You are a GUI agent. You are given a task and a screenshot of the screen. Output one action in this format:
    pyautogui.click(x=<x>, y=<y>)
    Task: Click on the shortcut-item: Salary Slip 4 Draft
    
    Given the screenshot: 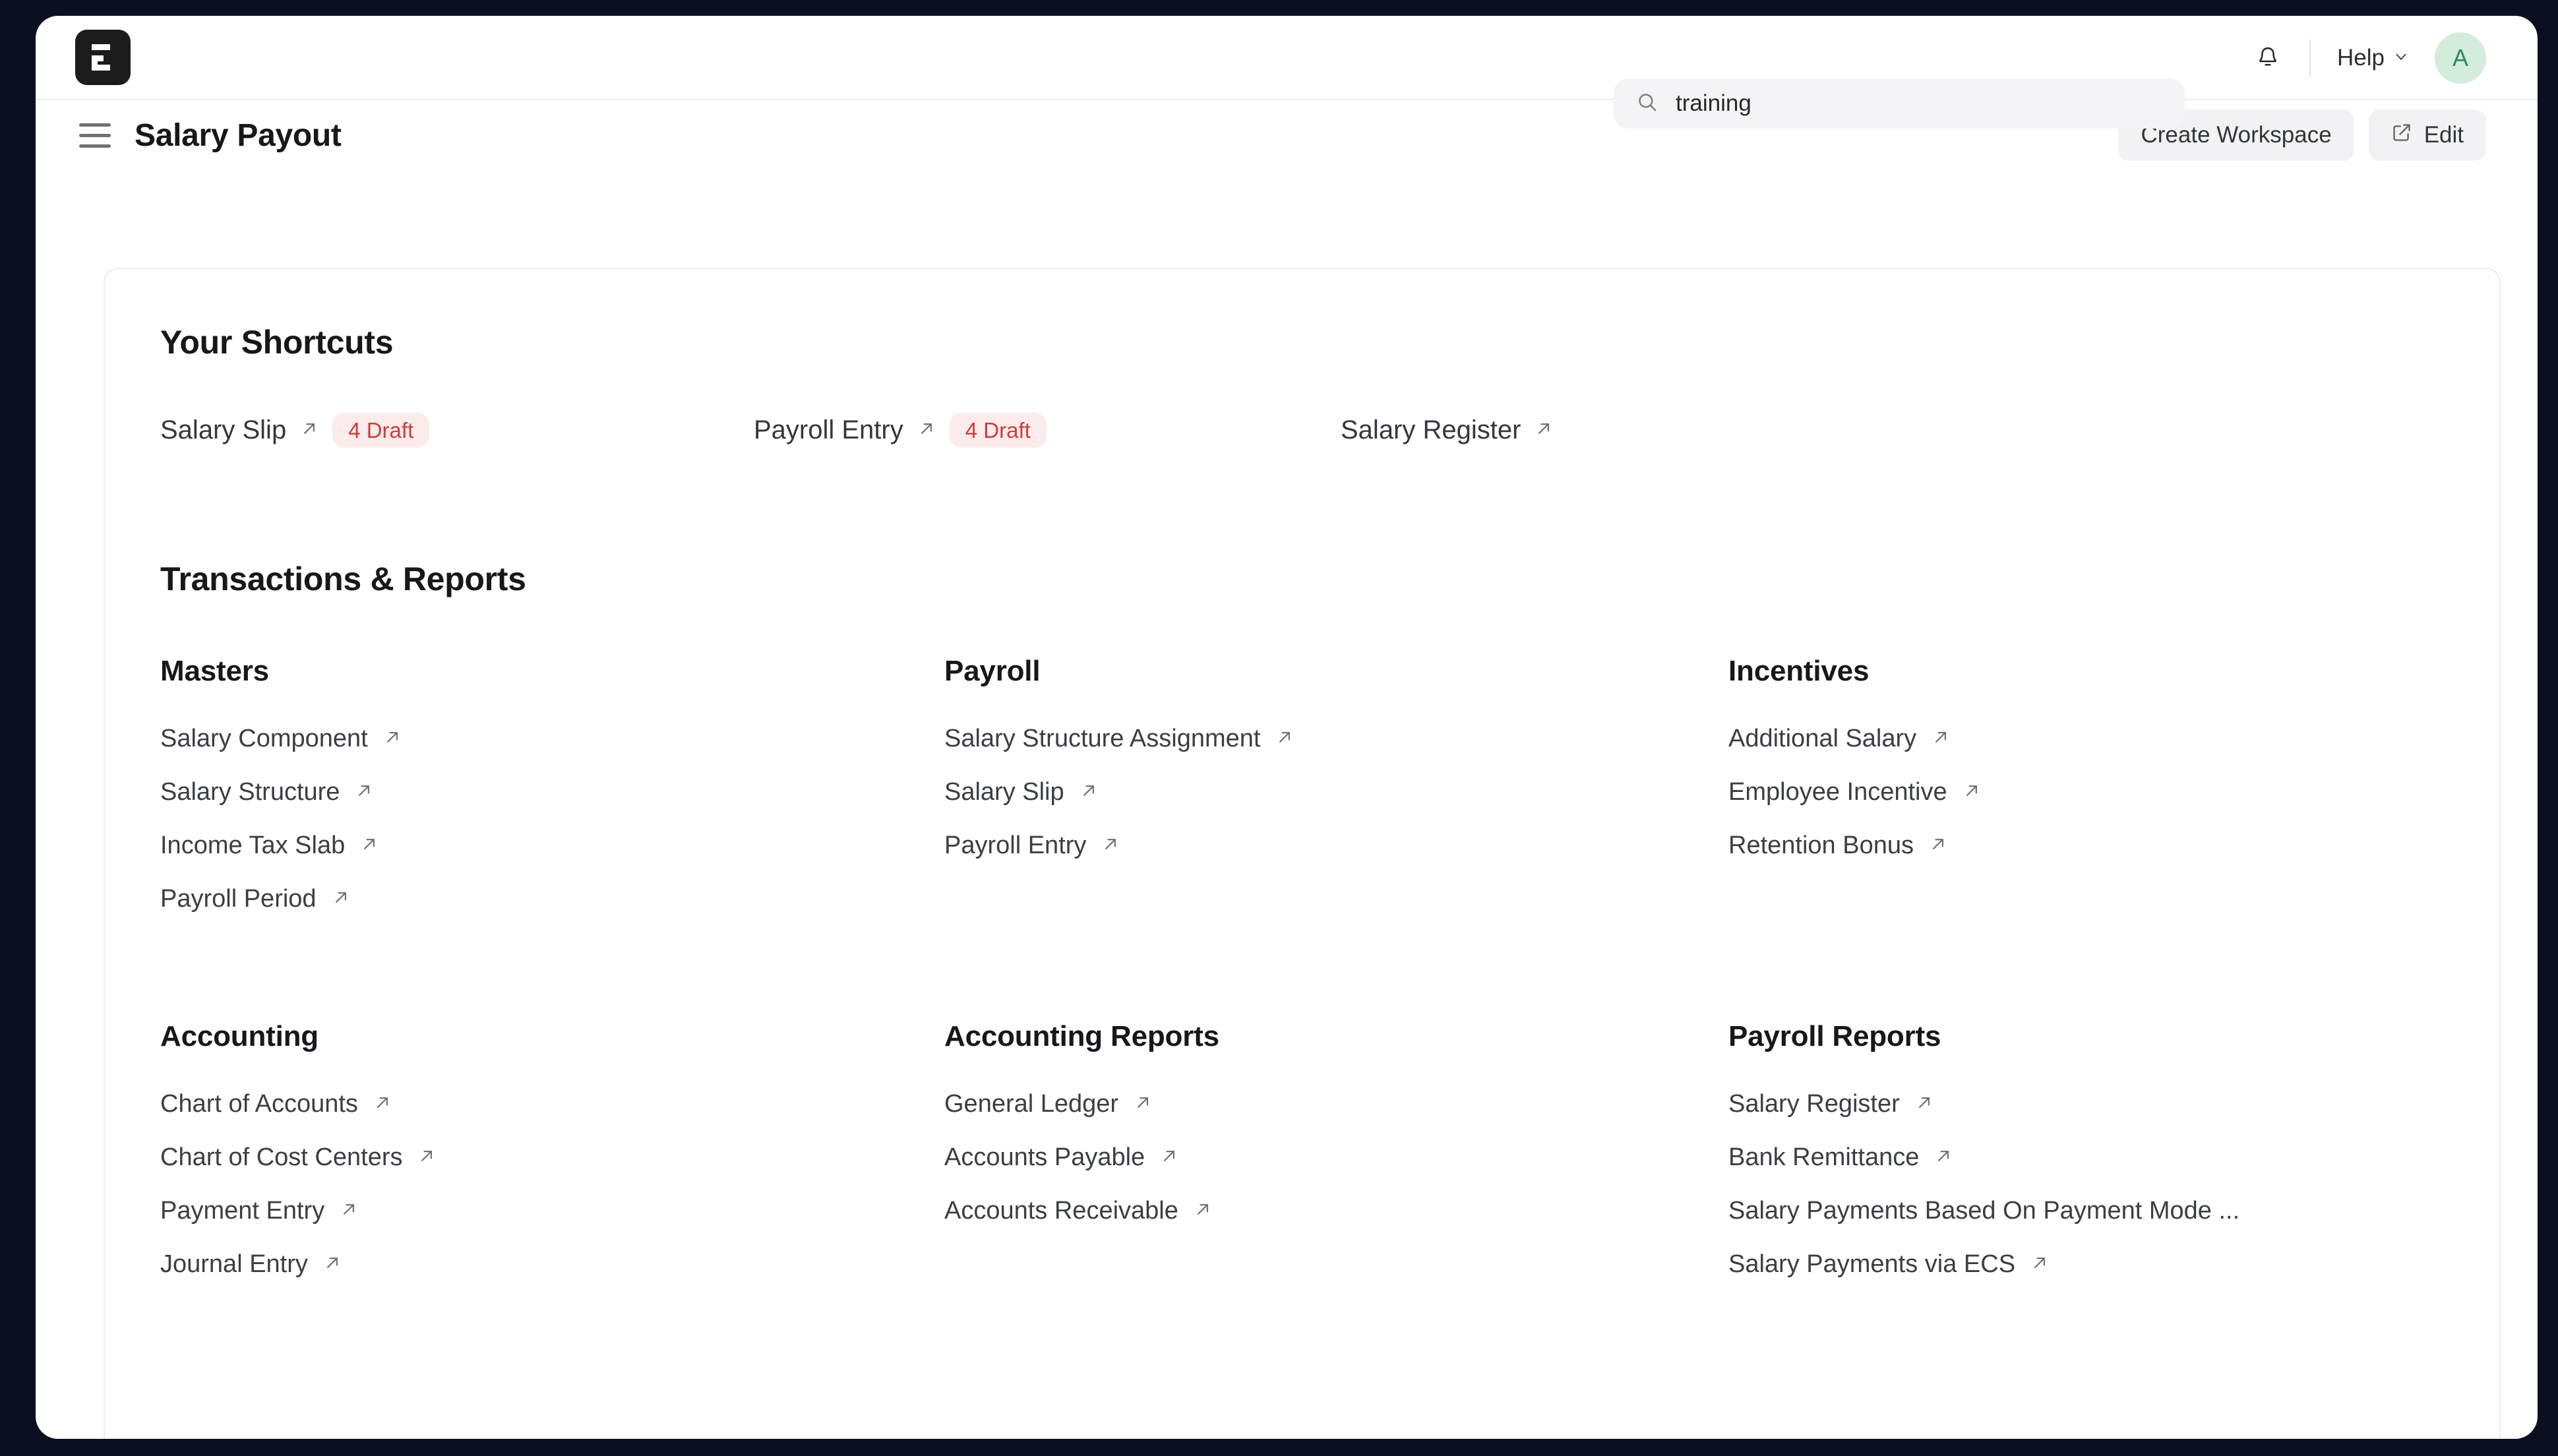 What is the action you would take?
    pyautogui.click(x=457, y=430)
    